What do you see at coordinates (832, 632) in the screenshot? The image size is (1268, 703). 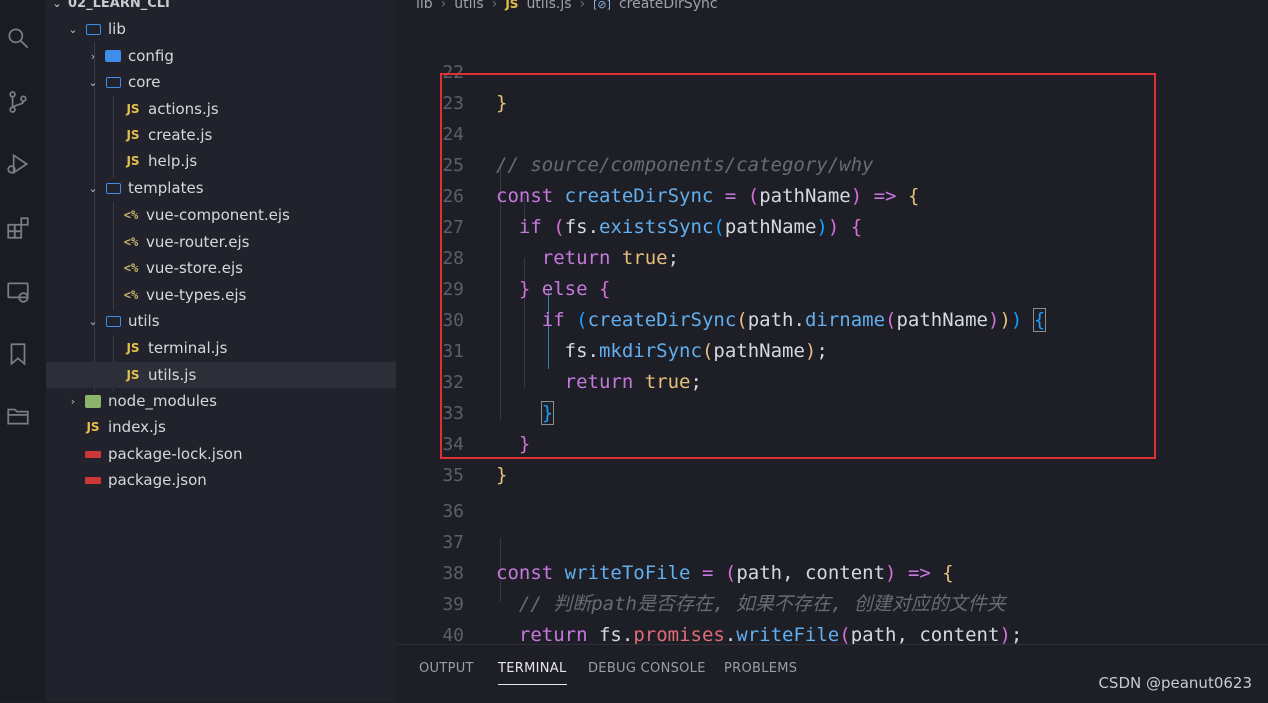 I see `code-line: 41` at bounding box center [832, 632].